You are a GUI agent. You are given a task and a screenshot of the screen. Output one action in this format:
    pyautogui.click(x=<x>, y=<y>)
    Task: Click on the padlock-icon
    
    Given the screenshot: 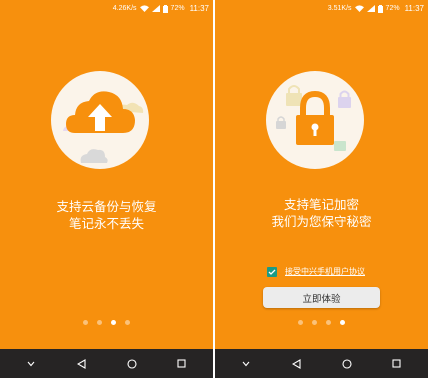 What is the action you would take?
    pyautogui.click(x=315, y=120)
    